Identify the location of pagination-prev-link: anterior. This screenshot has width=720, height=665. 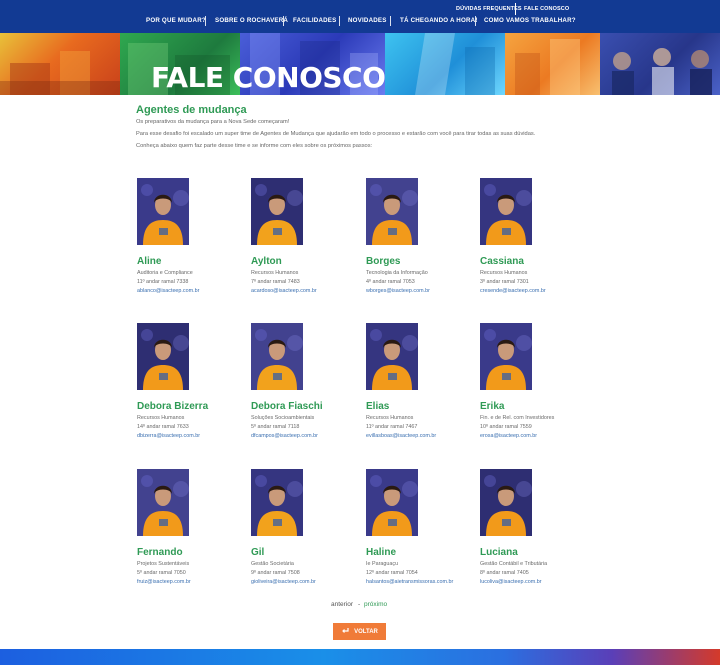
(342, 604).